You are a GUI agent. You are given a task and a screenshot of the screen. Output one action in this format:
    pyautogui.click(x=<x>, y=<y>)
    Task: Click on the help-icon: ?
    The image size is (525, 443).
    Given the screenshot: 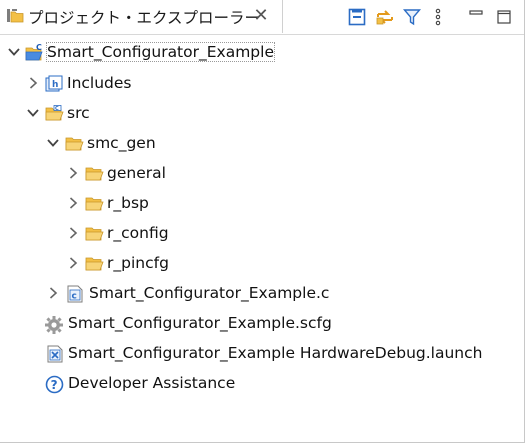 What is the action you would take?
    pyautogui.click(x=54, y=384)
    